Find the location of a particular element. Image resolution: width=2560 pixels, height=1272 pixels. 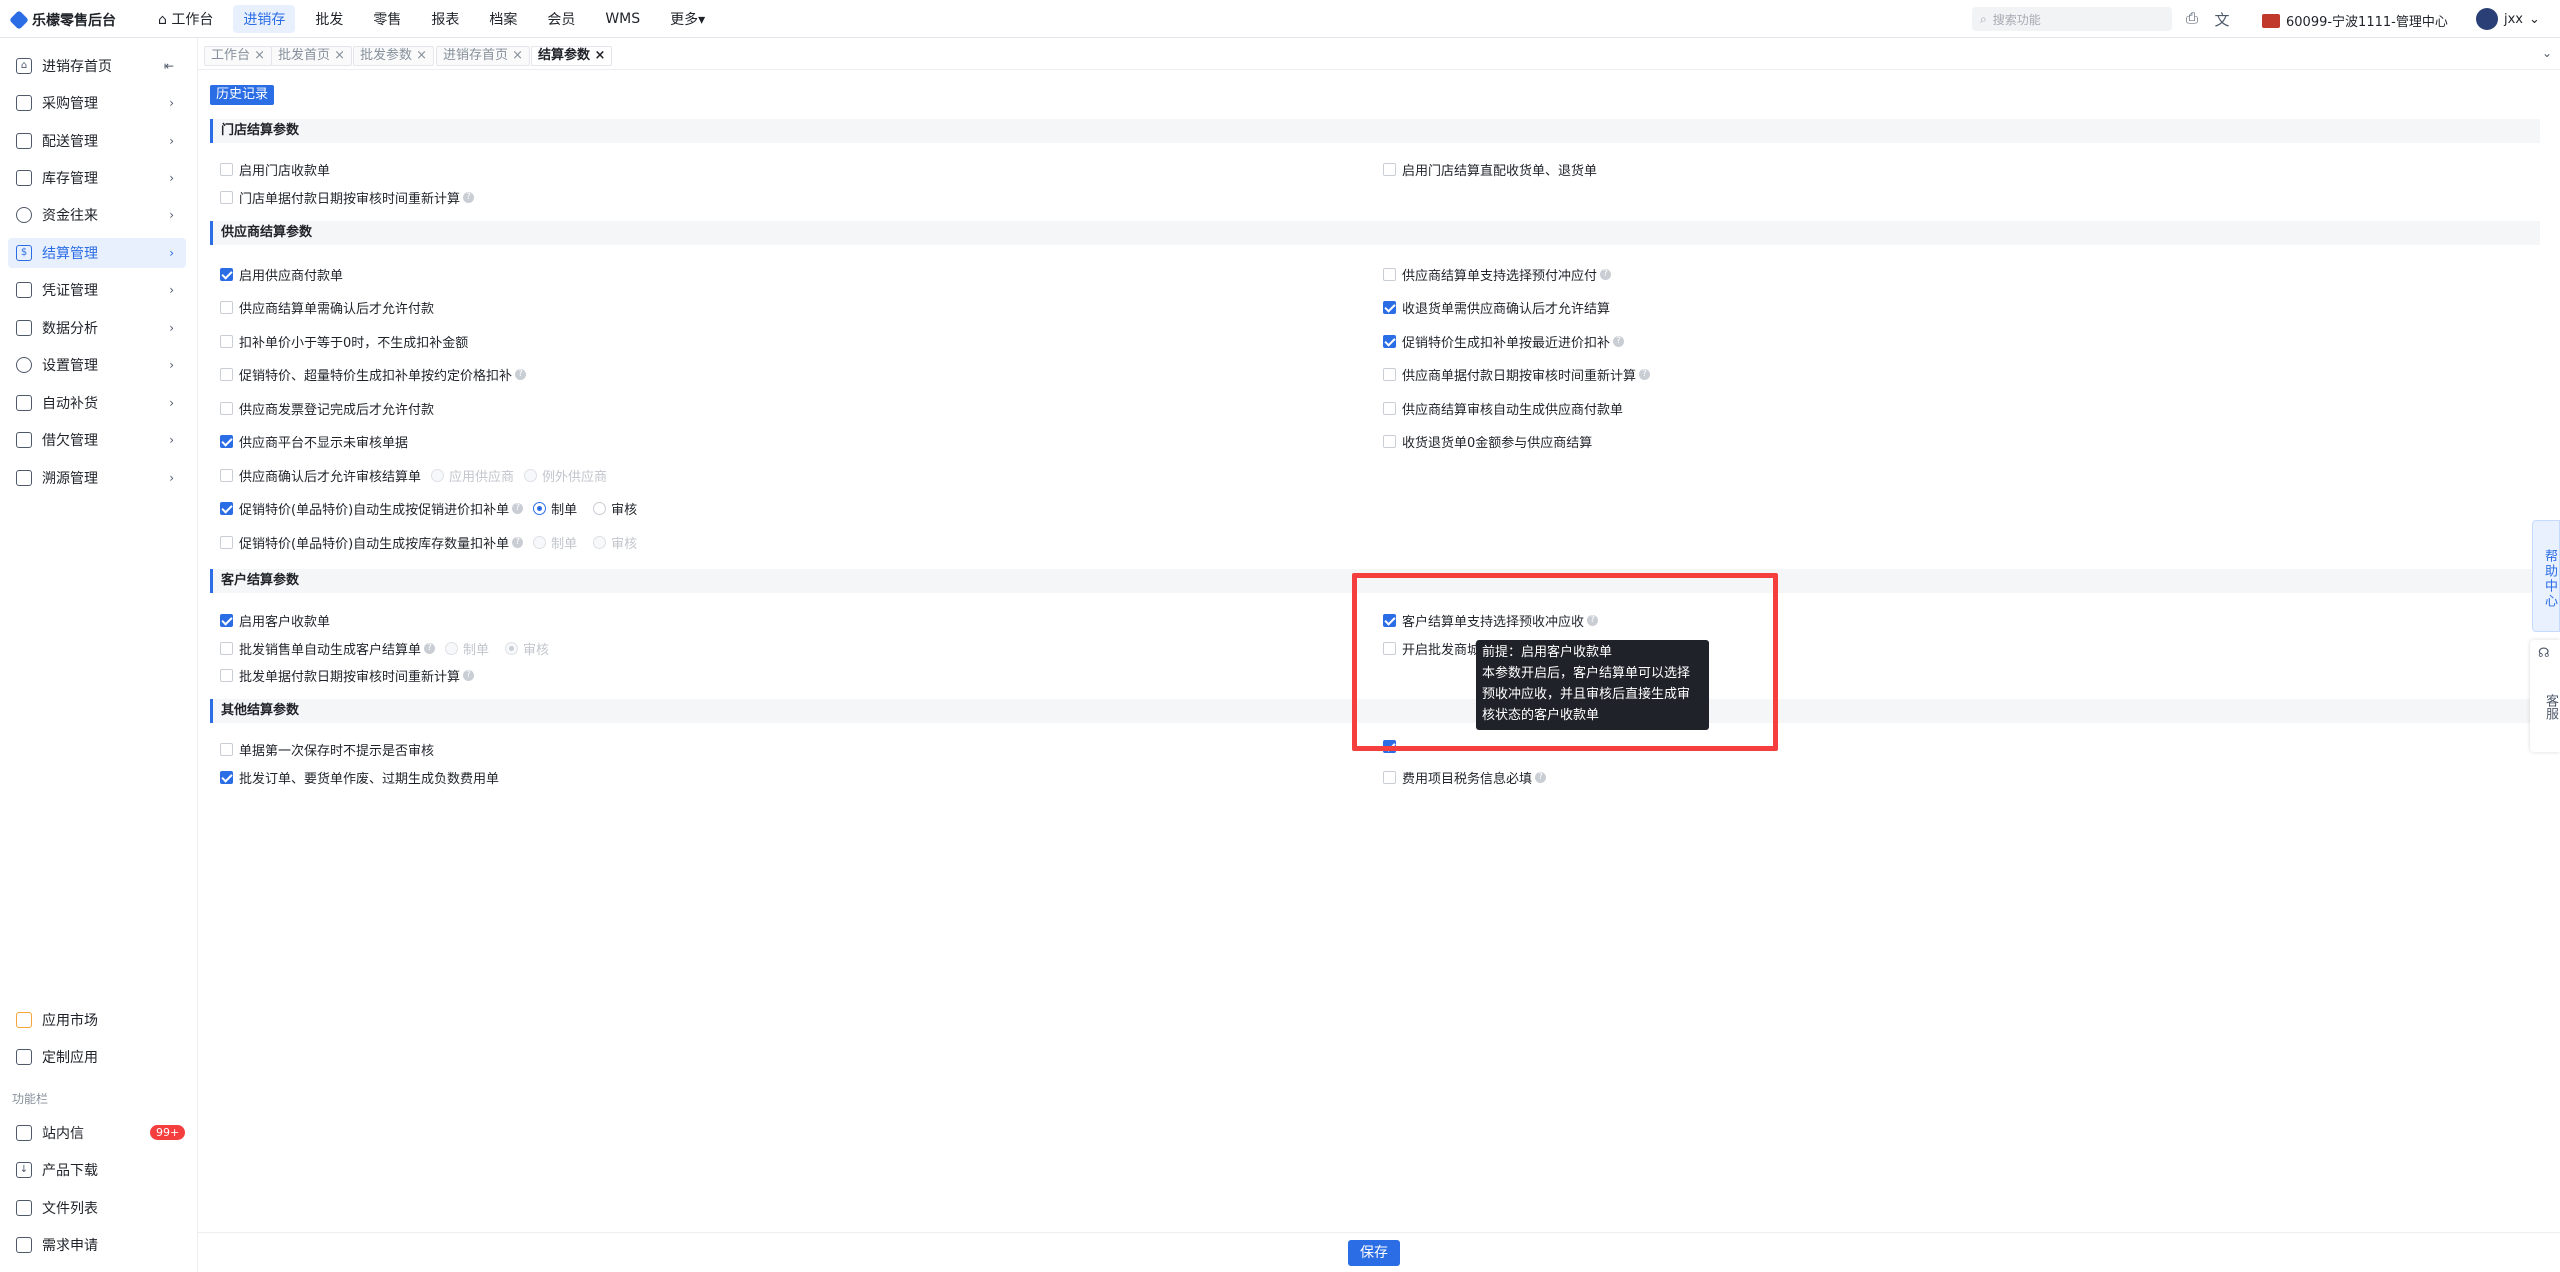

opt-tax-required: 费用项目税务信息必填? is located at coordinates (1465, 777).